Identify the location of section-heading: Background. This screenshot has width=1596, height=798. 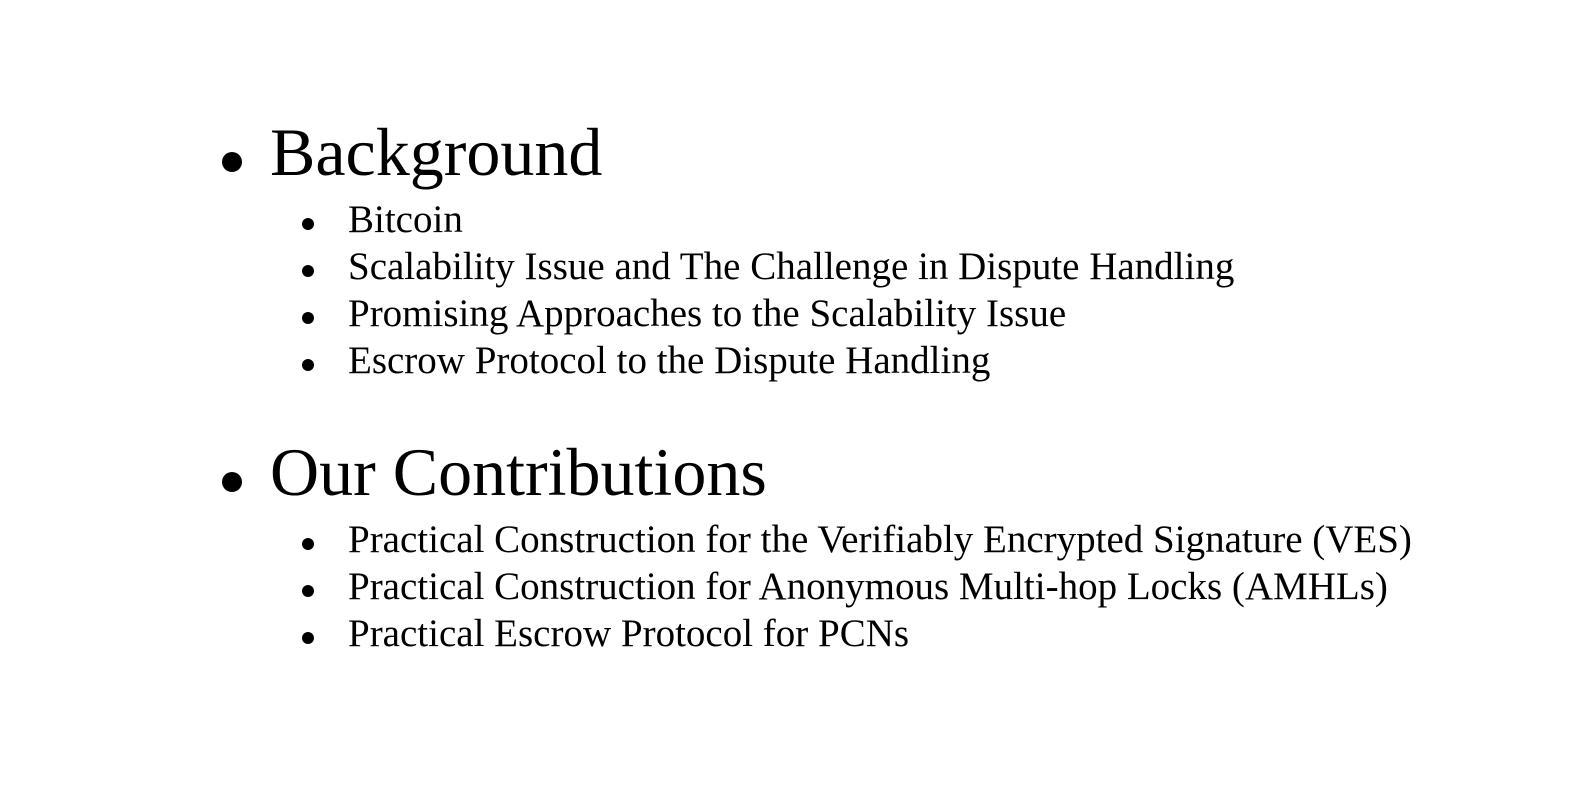
(436, 152).